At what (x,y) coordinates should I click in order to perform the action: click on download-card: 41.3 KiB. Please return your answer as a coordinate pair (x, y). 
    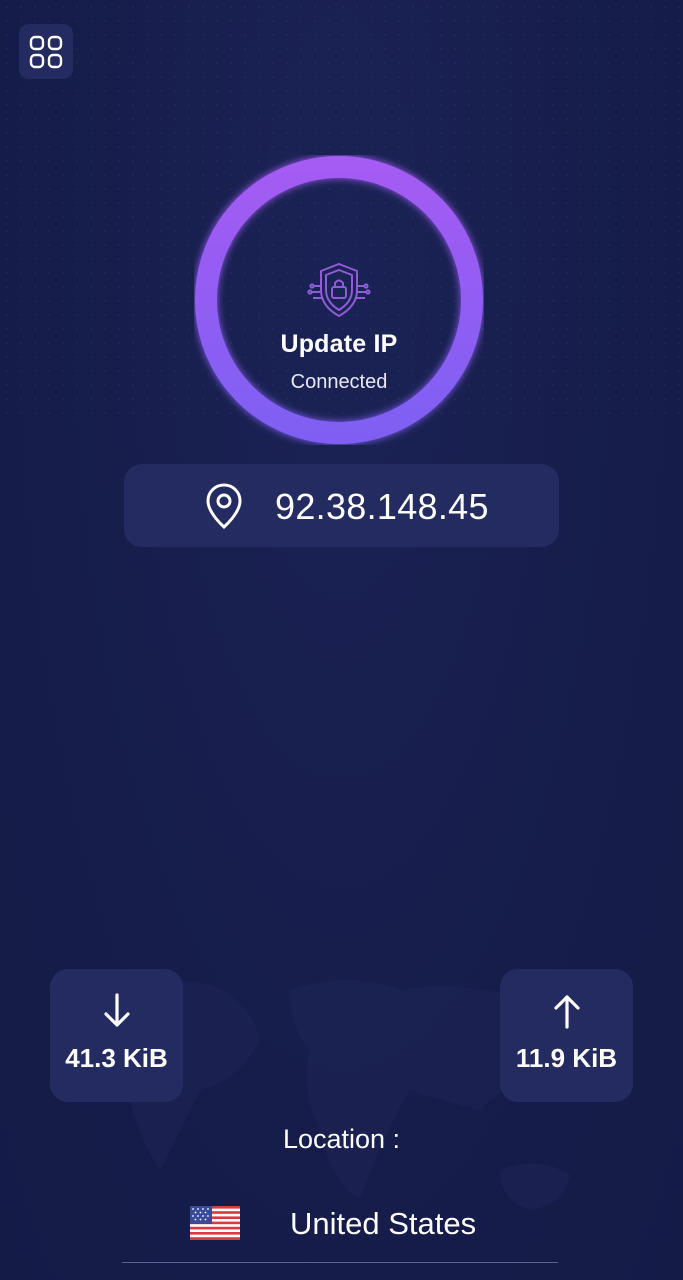
    Looking at the image, I should click on (116, 1035).